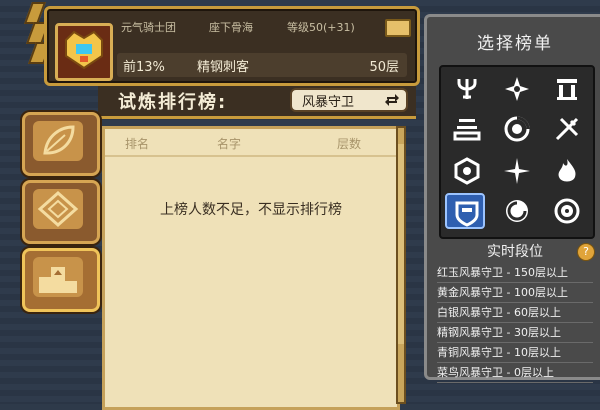  Describe the element at coordinates (257, 102) in the screenshot. I see `trial-title-bar: 试炼排行榜: 风暴守卫` at that location.